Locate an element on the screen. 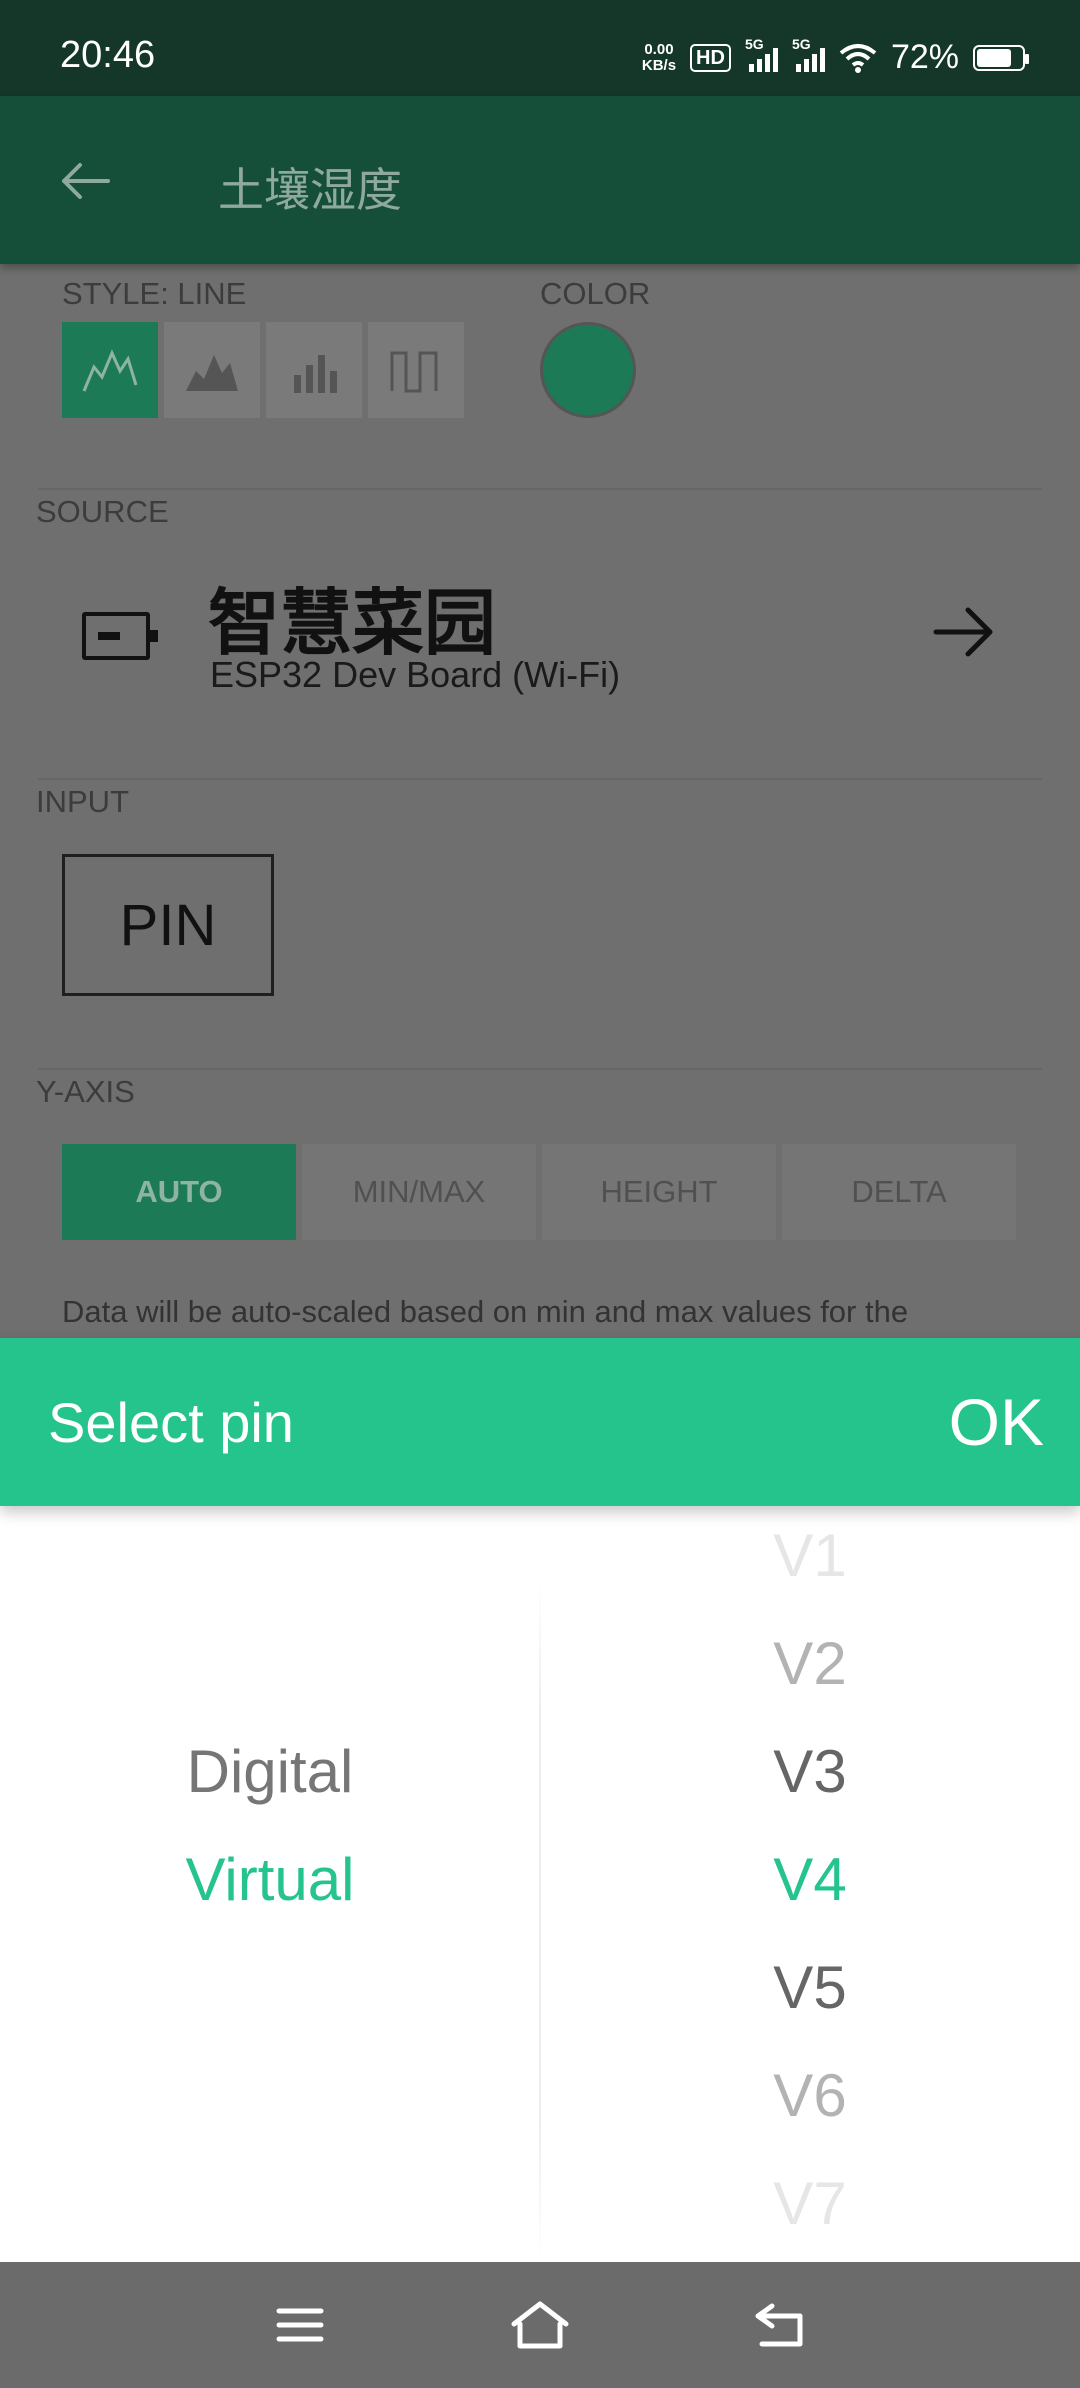  pin-option-v6: V6 is located at coordinates (810, 2095).